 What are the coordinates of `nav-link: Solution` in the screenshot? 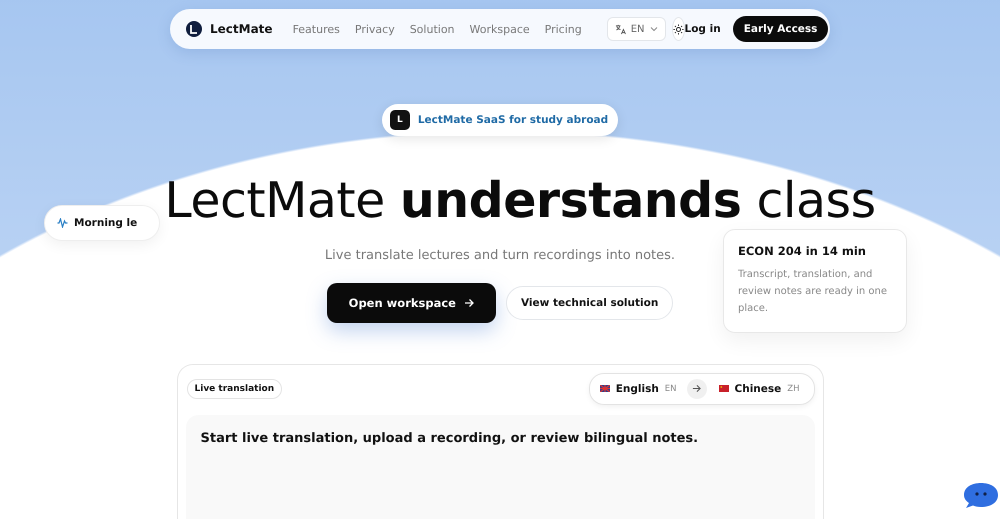 It's located at (432, 29).